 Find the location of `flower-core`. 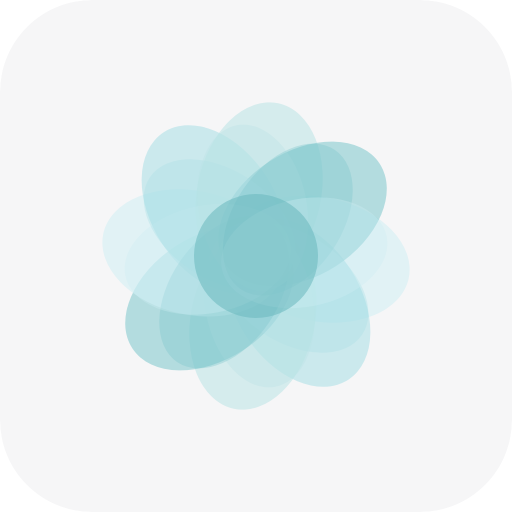

flower-core is located at coordinates (256, 256).